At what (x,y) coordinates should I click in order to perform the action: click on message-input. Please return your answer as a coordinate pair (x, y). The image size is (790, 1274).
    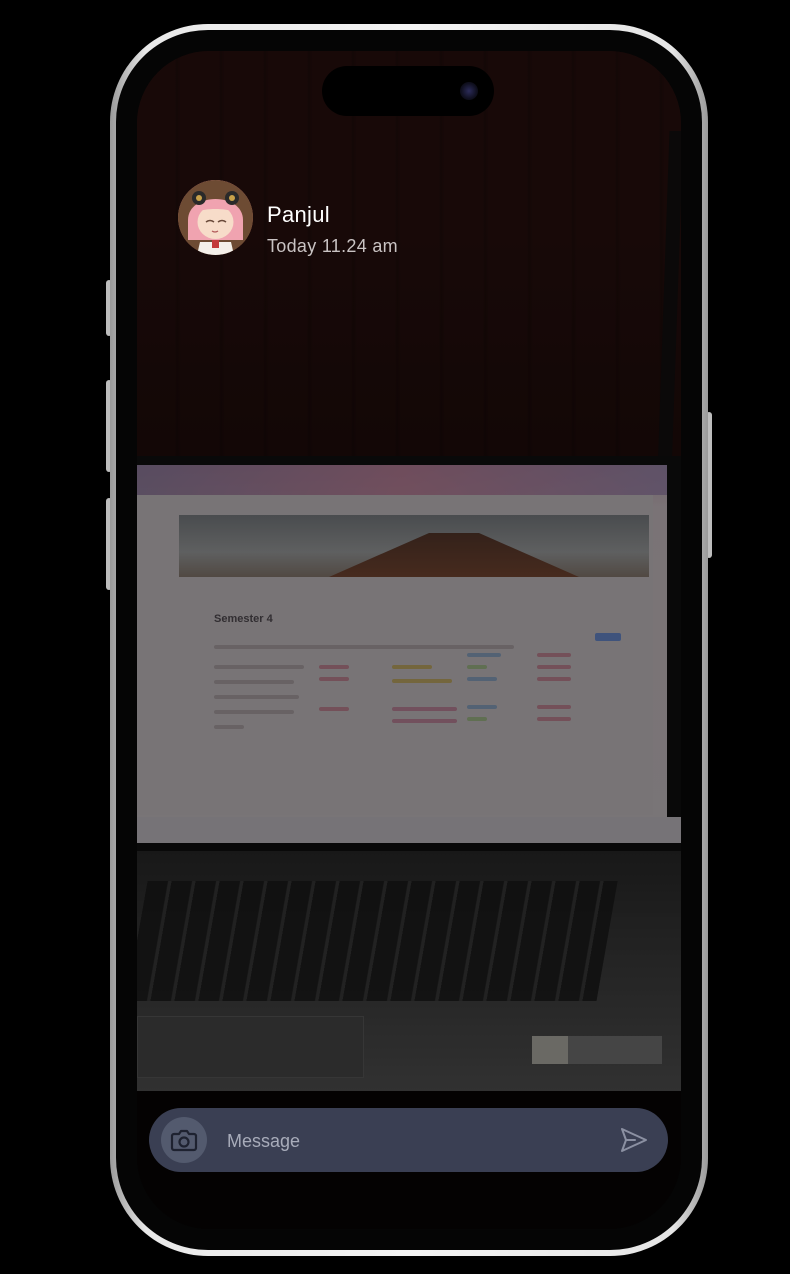
    Looking at the image, I should click on (412, 1141).